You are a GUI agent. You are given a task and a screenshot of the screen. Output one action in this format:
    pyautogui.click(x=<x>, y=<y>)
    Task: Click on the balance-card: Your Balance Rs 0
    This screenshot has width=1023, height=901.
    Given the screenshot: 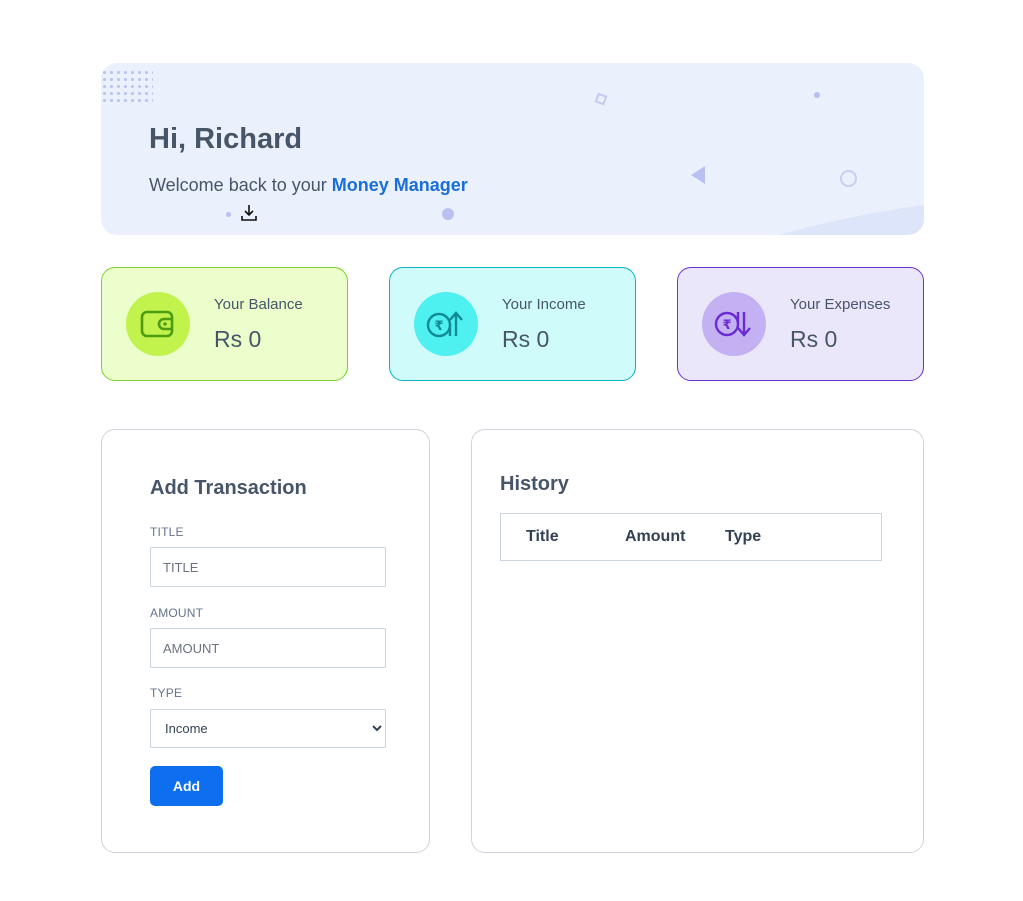 What is the action you would take?
    pyautogui.click(x=224, y=324)
    